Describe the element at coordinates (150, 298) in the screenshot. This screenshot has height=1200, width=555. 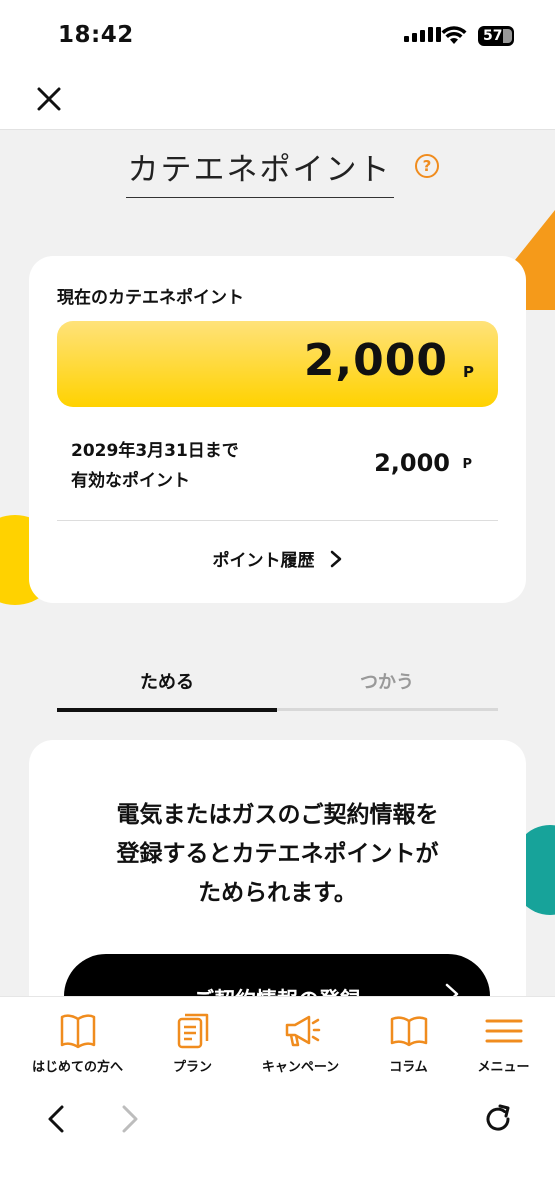
I see `current-points-label: 現在のカテエネポイント` at that location.